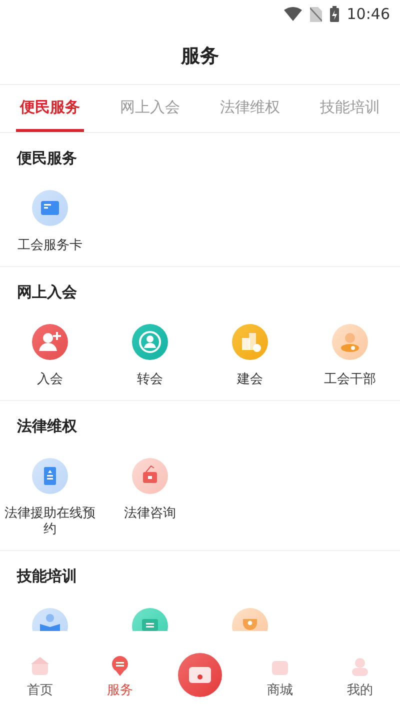  I want to click on document-icon, so click(50, 476).